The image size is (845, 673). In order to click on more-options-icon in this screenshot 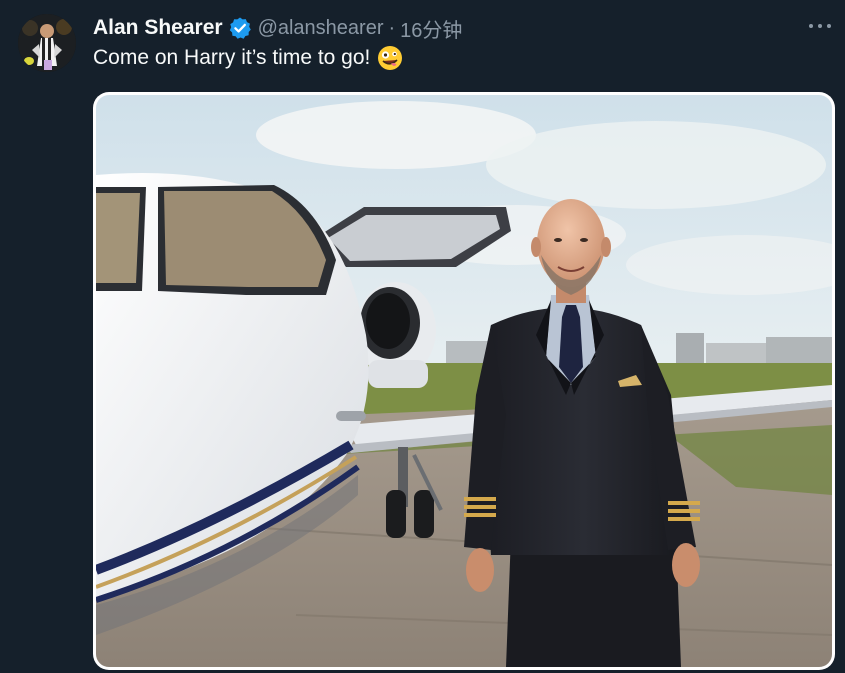, I will do `click(820, 26)`.